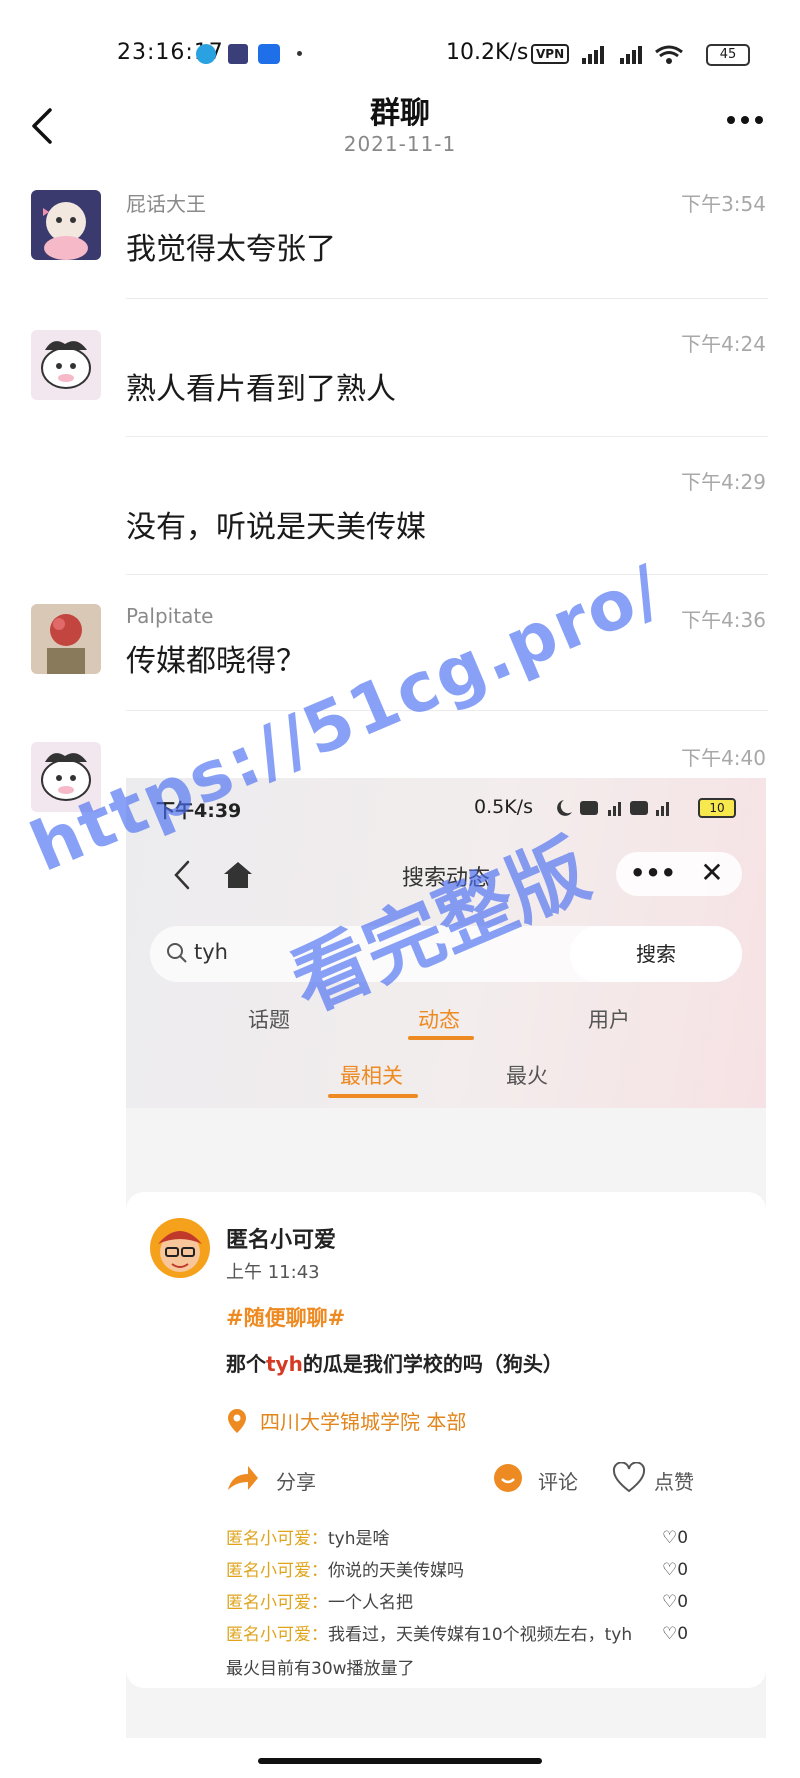 This screenshot has width=800, height=1778. I want to click on chat-message: 屁话大王 下午3:54 我觉得太夸张了, so click(400, 249).